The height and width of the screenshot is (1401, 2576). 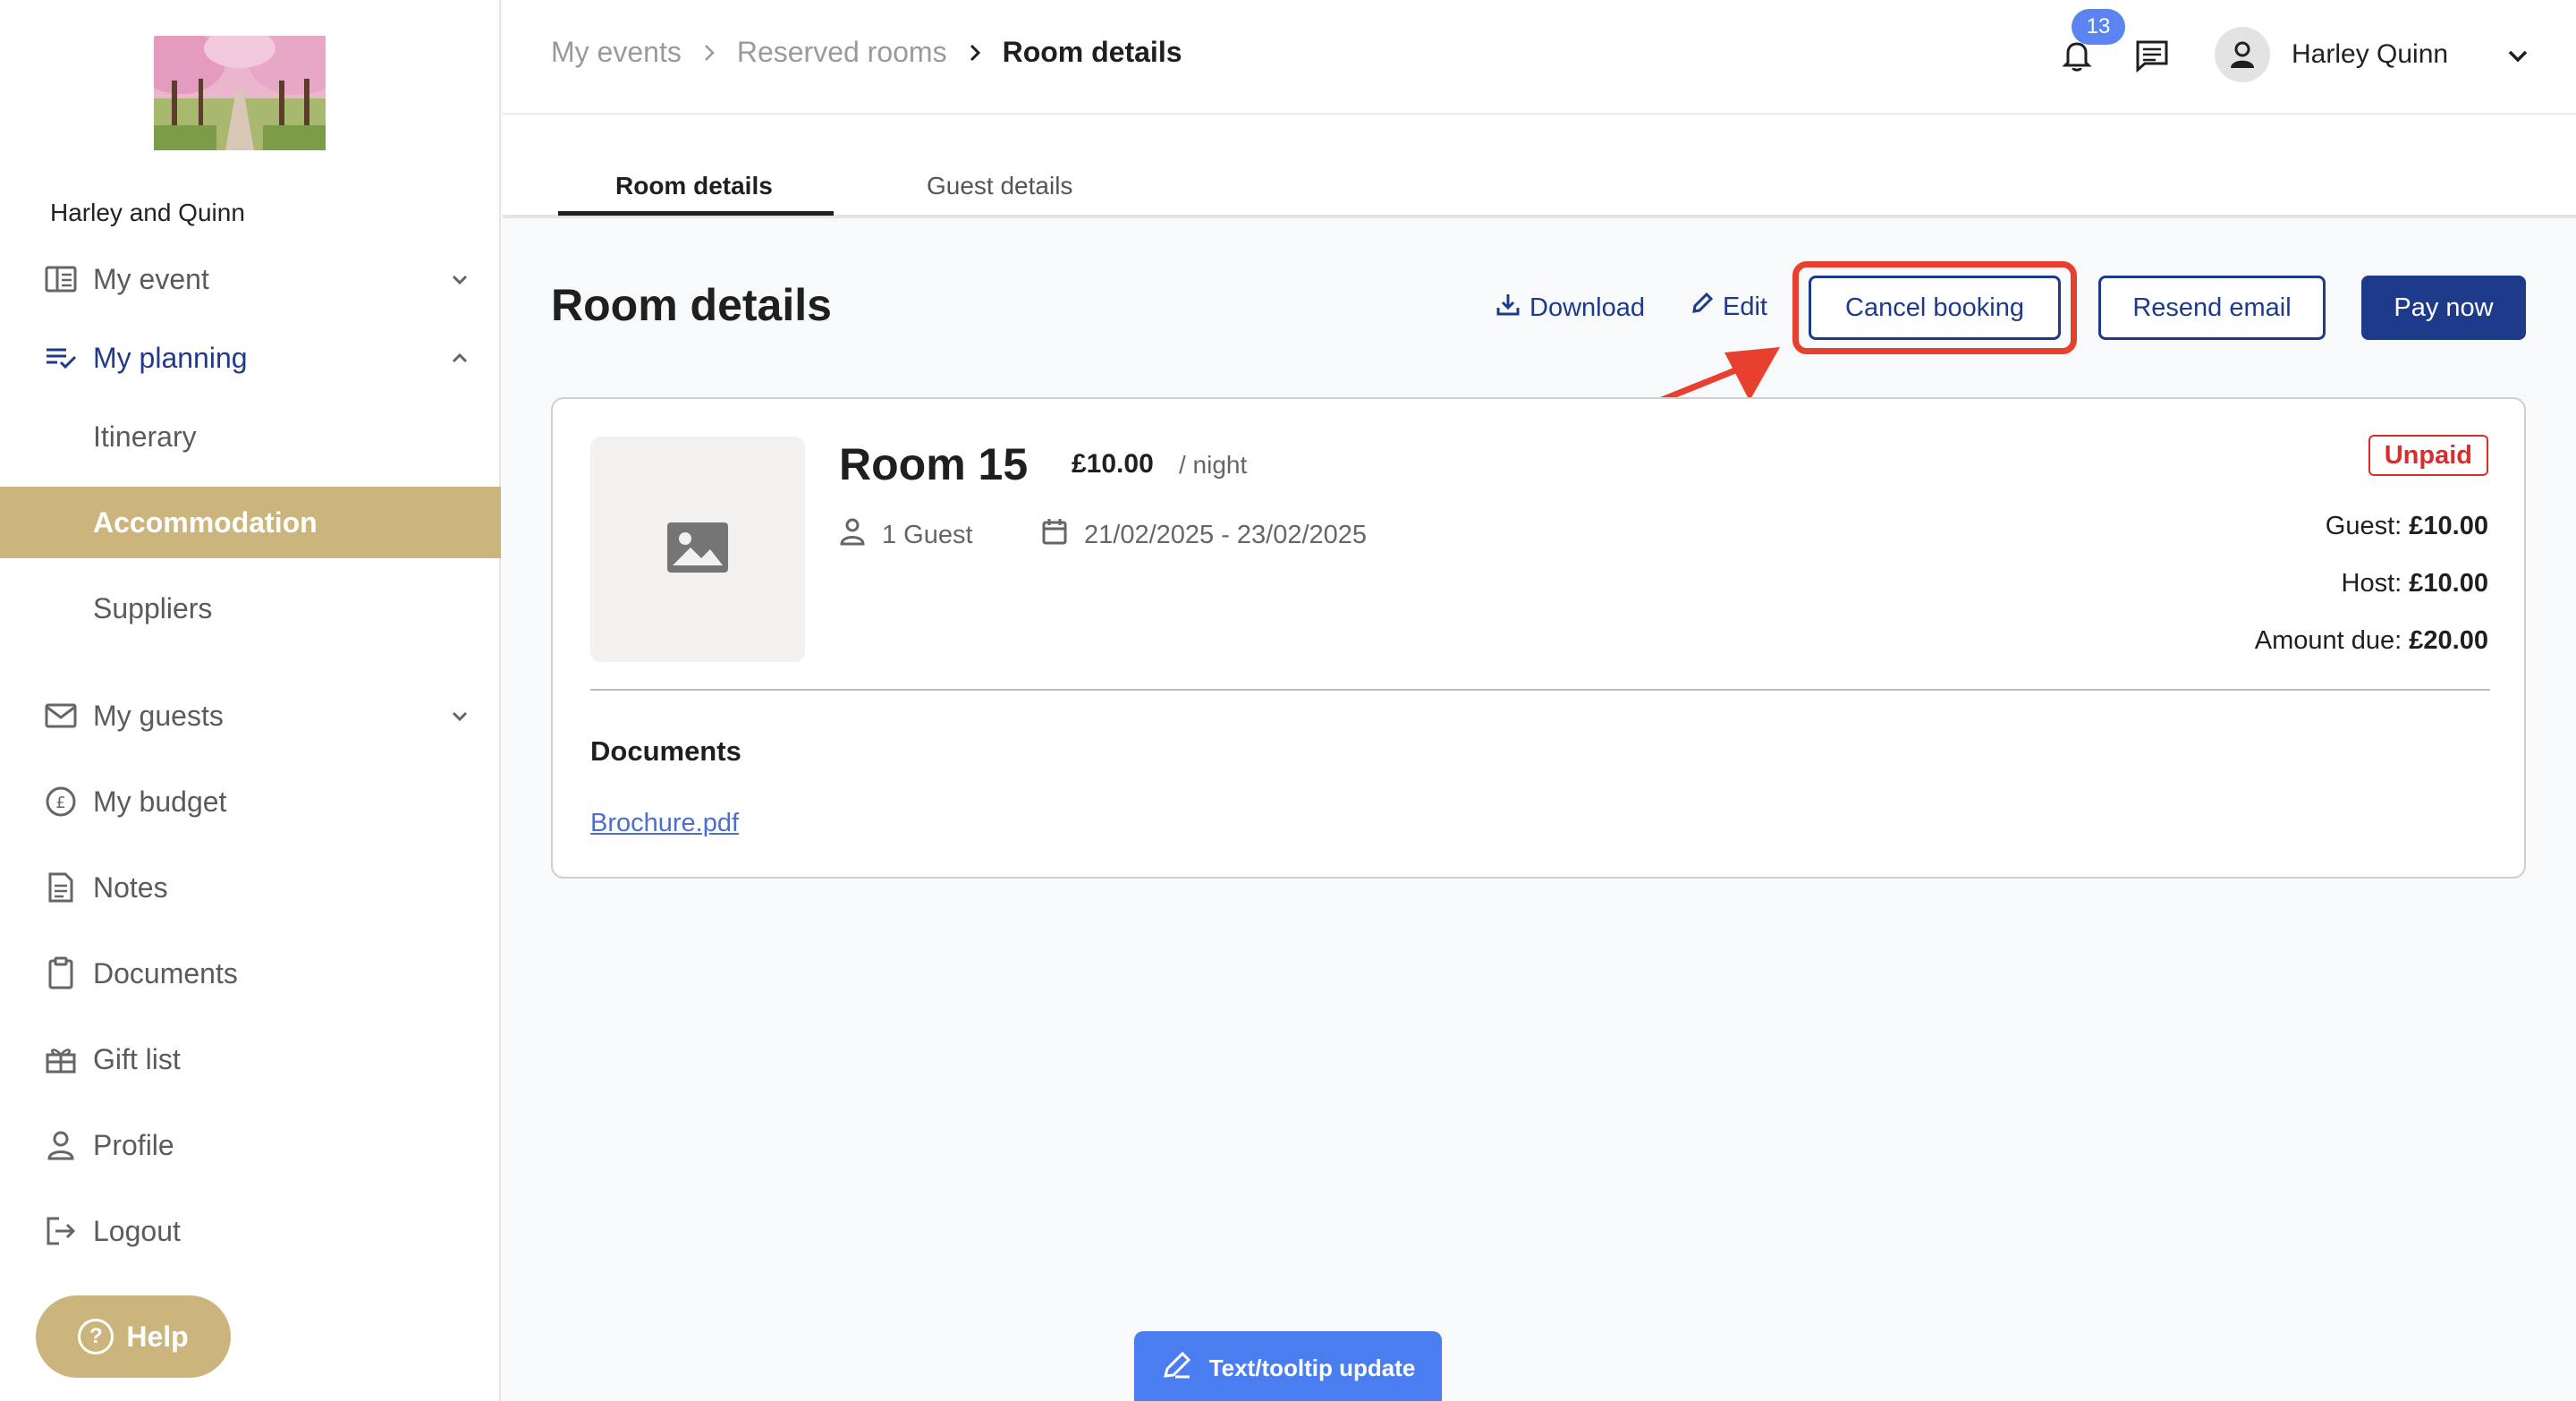 What do you see at coordinates (147, 212) in the screenshot?
I see `event-name: Harley and Quinn` at bounding box center [147, 212].